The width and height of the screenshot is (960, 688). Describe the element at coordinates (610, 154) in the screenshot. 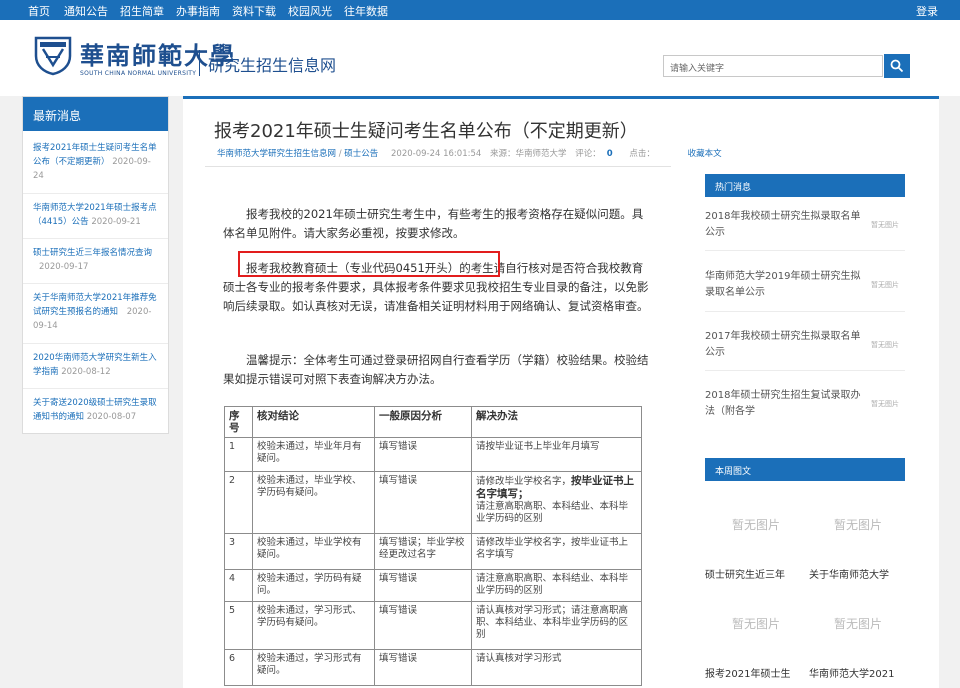

I see `comments-count: 0` at that location.